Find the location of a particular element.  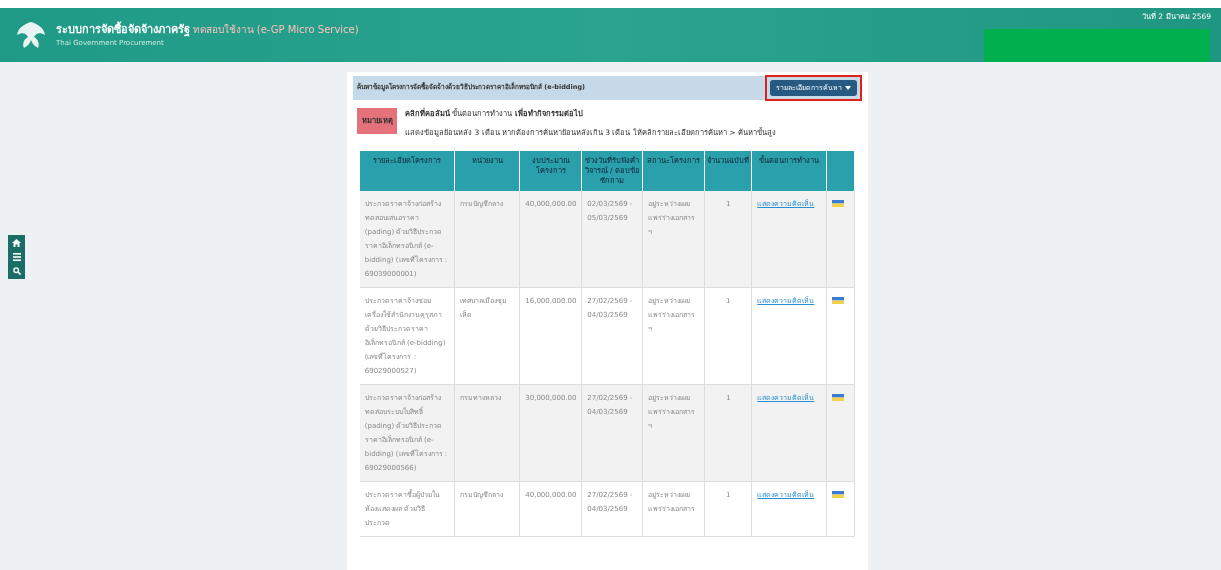

site-title: ระบบการจัดซื้อจัดจ้างภาครัฐ is located at coordinates (123, 29).